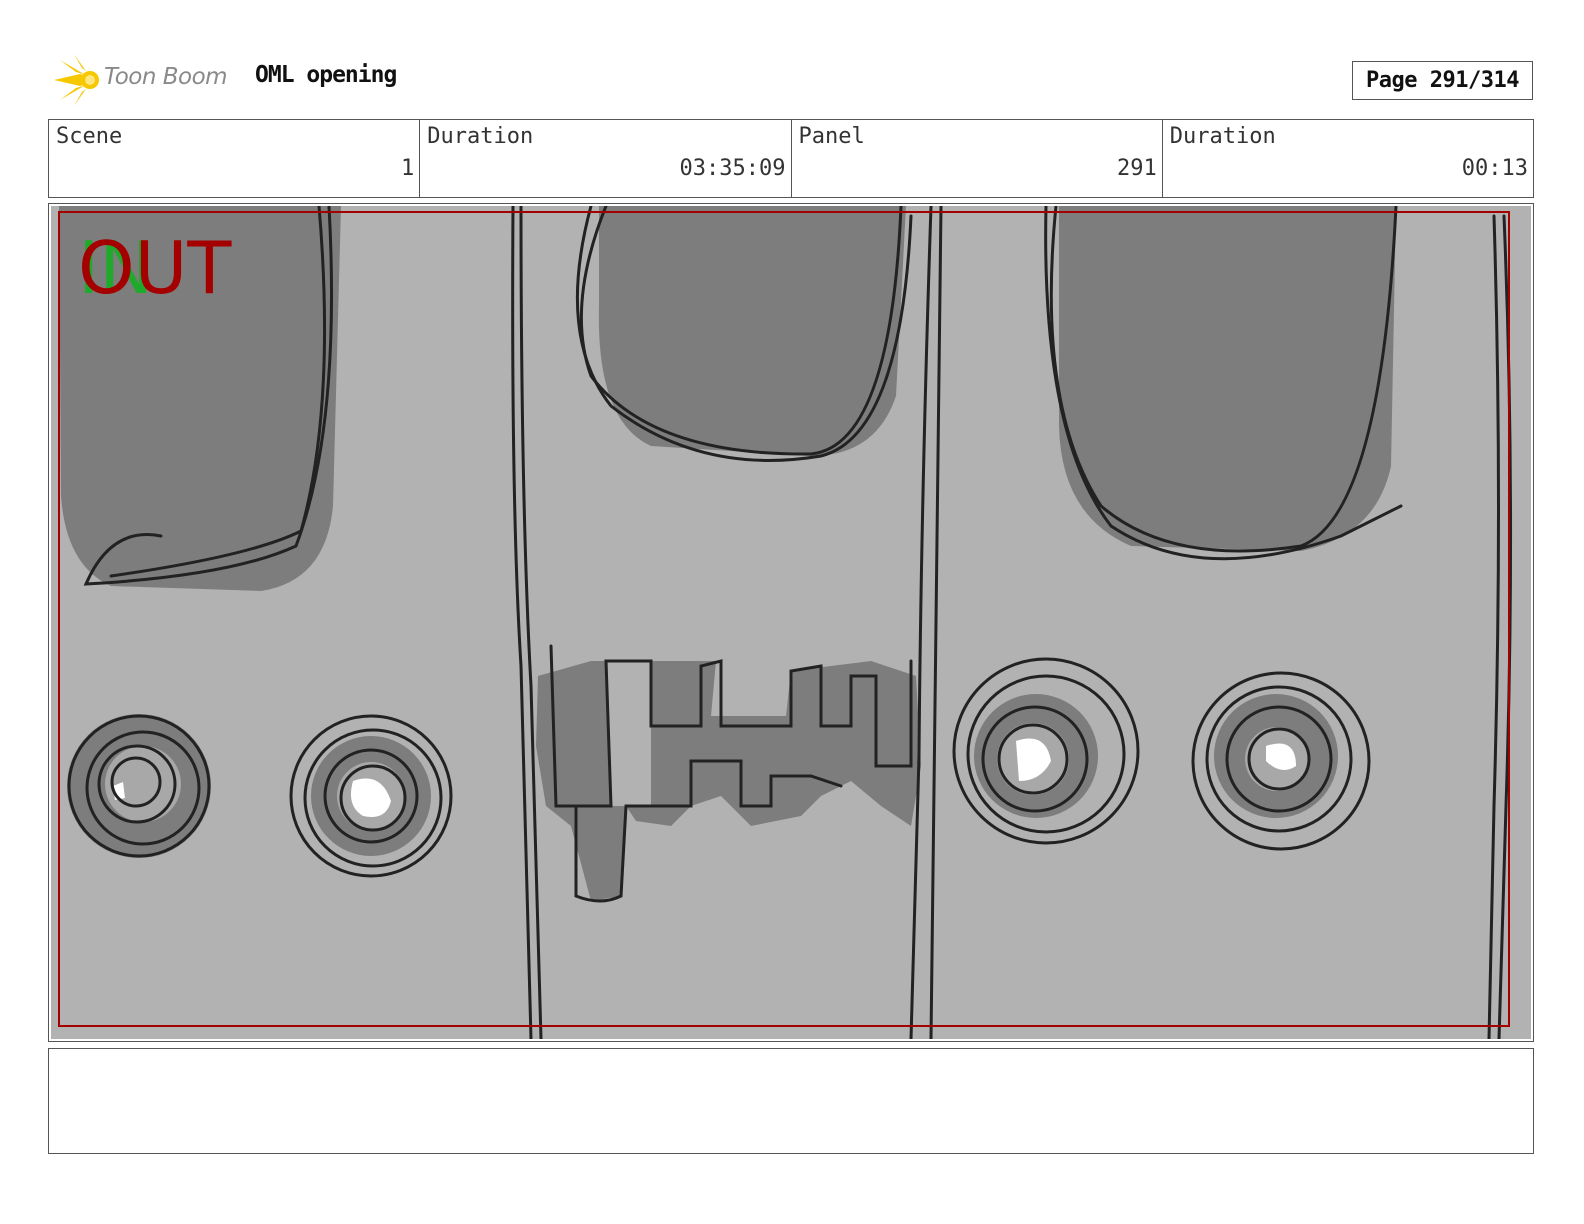 The height and width of the screenshot is (1224, 1584). What do you see at coordinates (480, 136) in the screenshot?
I see `scene-duration-label: Duration` at bounding box center [480, 136].